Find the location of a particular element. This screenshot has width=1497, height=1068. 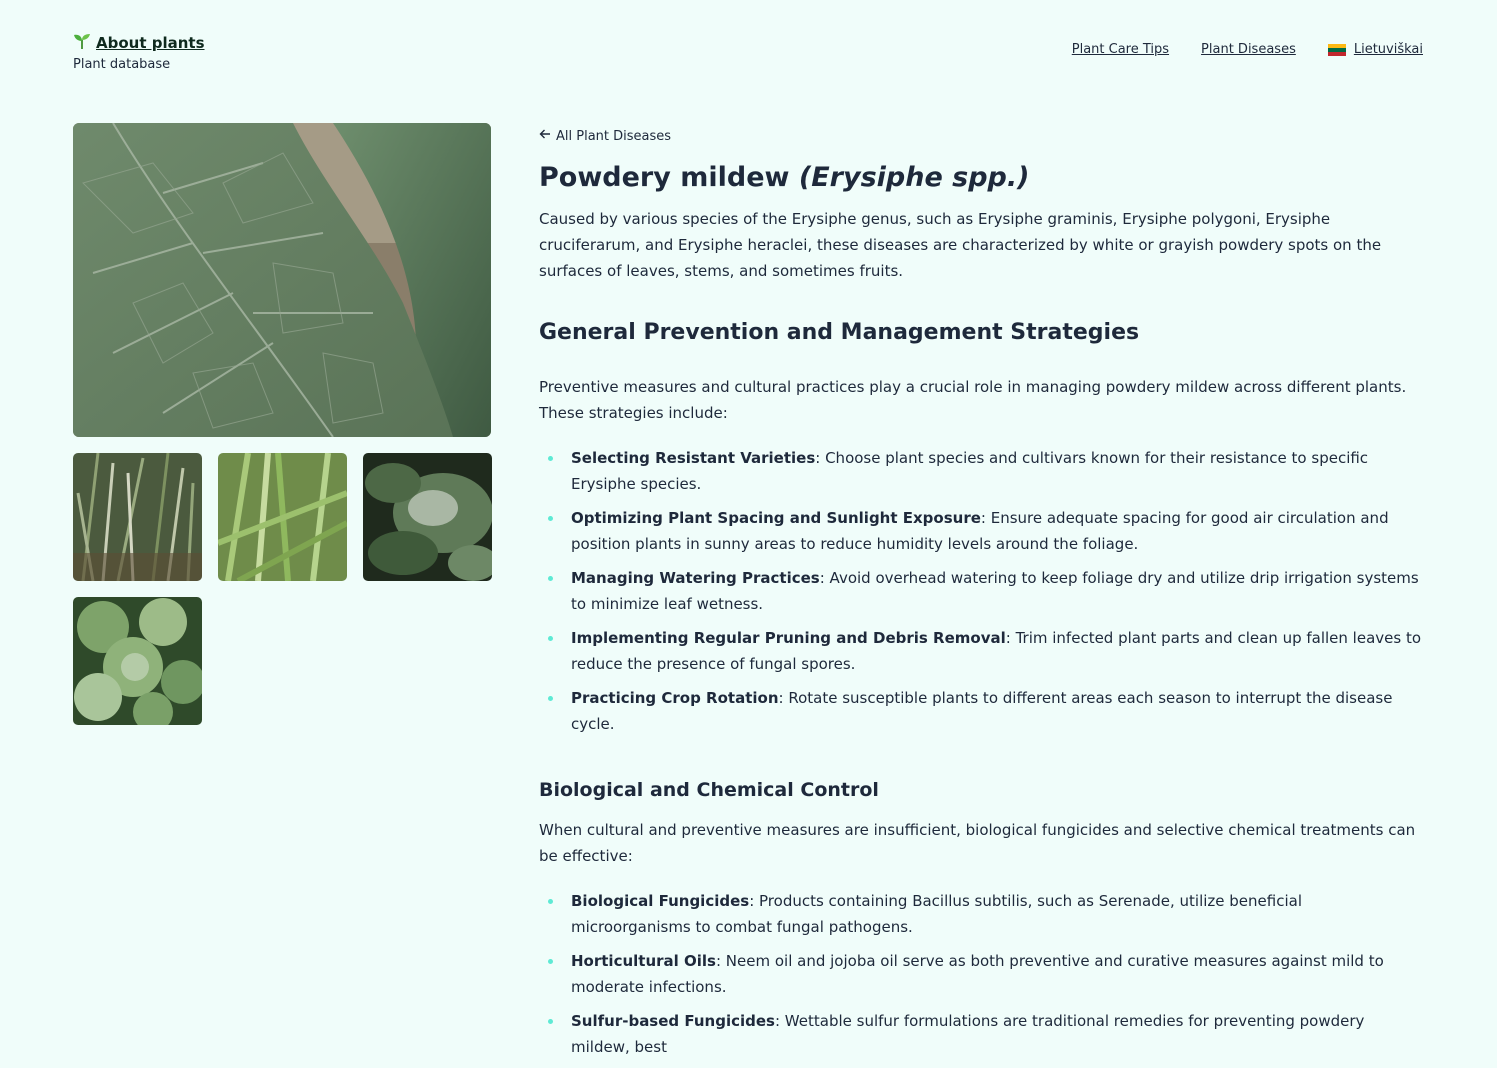

lithuania-flag-icon is located at coordinates (1336, 49).